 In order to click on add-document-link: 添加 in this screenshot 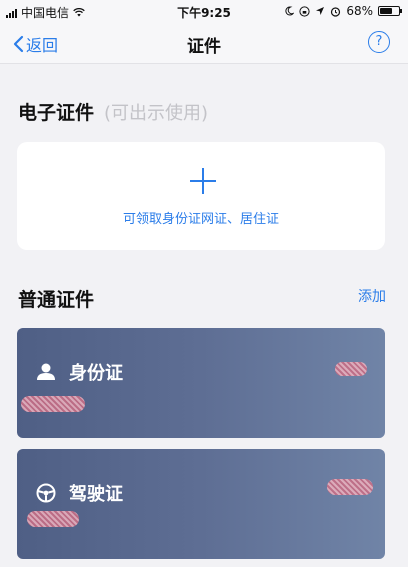, I will do `click(372, 296)`.